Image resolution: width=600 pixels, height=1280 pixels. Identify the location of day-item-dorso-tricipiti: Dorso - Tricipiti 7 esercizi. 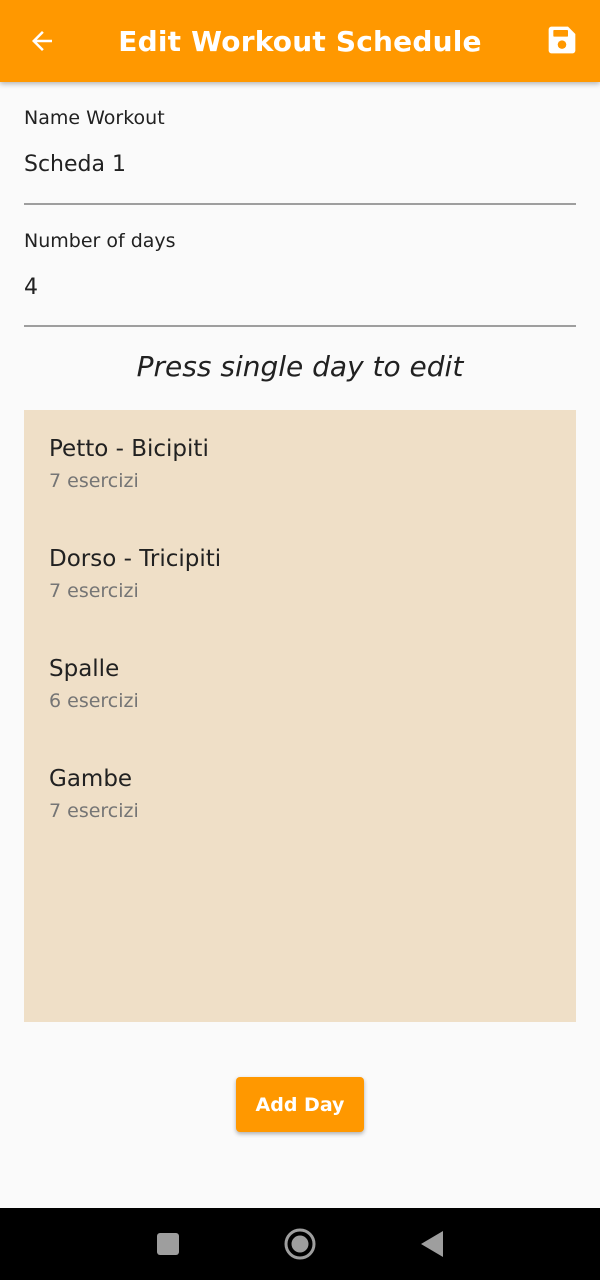
(300, 575).